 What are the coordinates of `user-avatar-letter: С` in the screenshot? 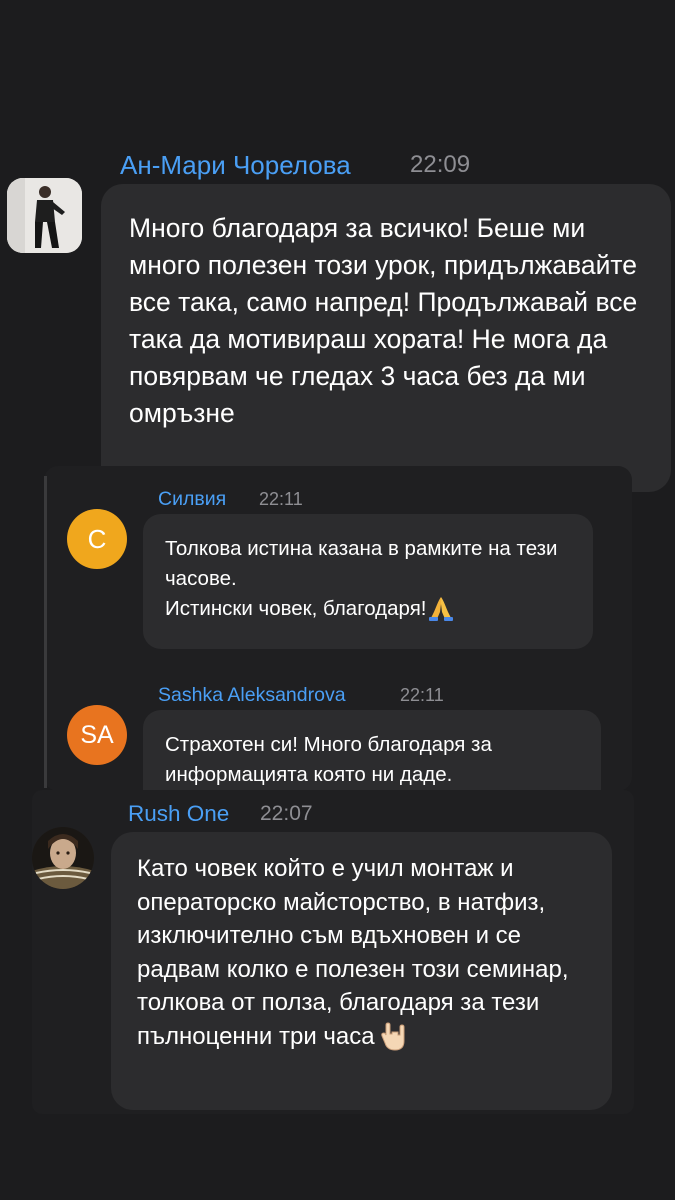 It's located at (97, 539).